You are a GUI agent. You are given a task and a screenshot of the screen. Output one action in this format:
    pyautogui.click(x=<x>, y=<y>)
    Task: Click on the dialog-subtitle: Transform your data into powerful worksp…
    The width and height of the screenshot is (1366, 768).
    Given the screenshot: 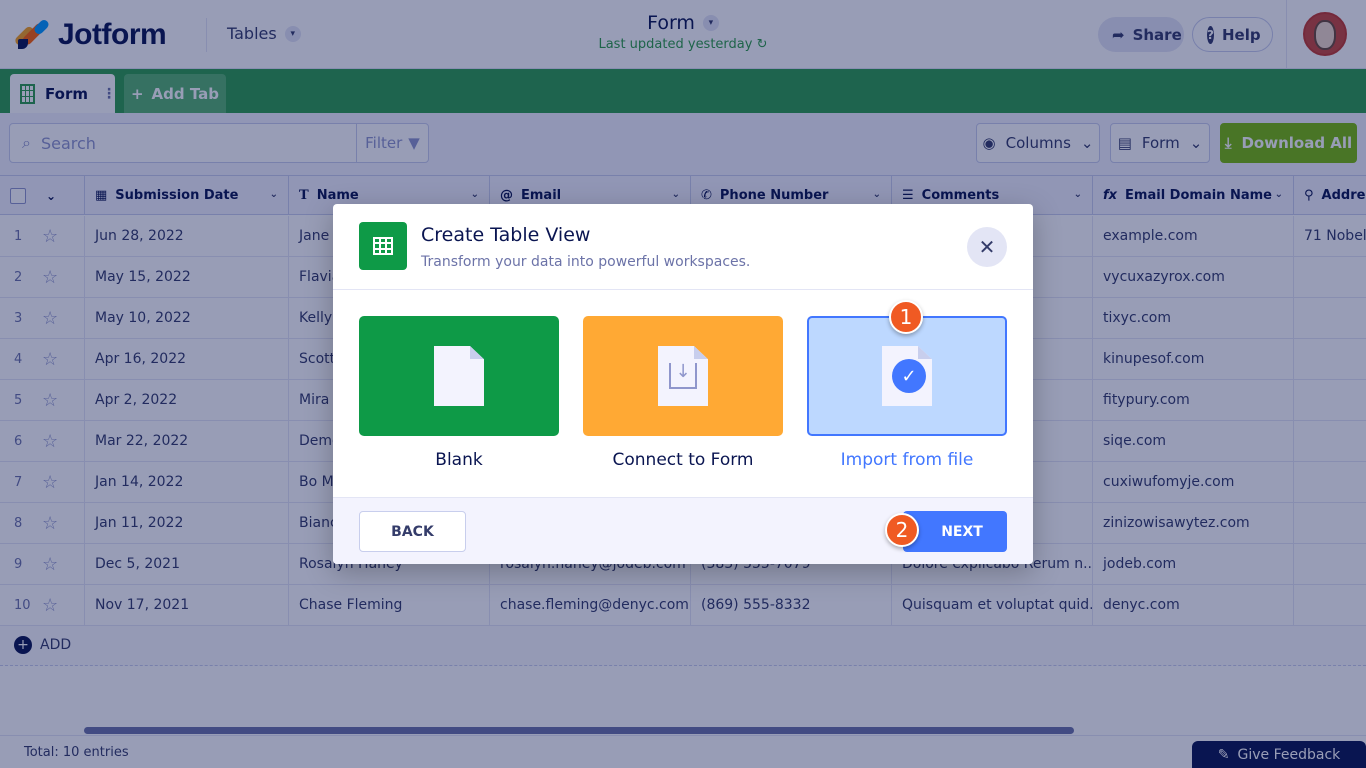 What is the action you would take?
    pyautogui.click(x=586, y=262)
    